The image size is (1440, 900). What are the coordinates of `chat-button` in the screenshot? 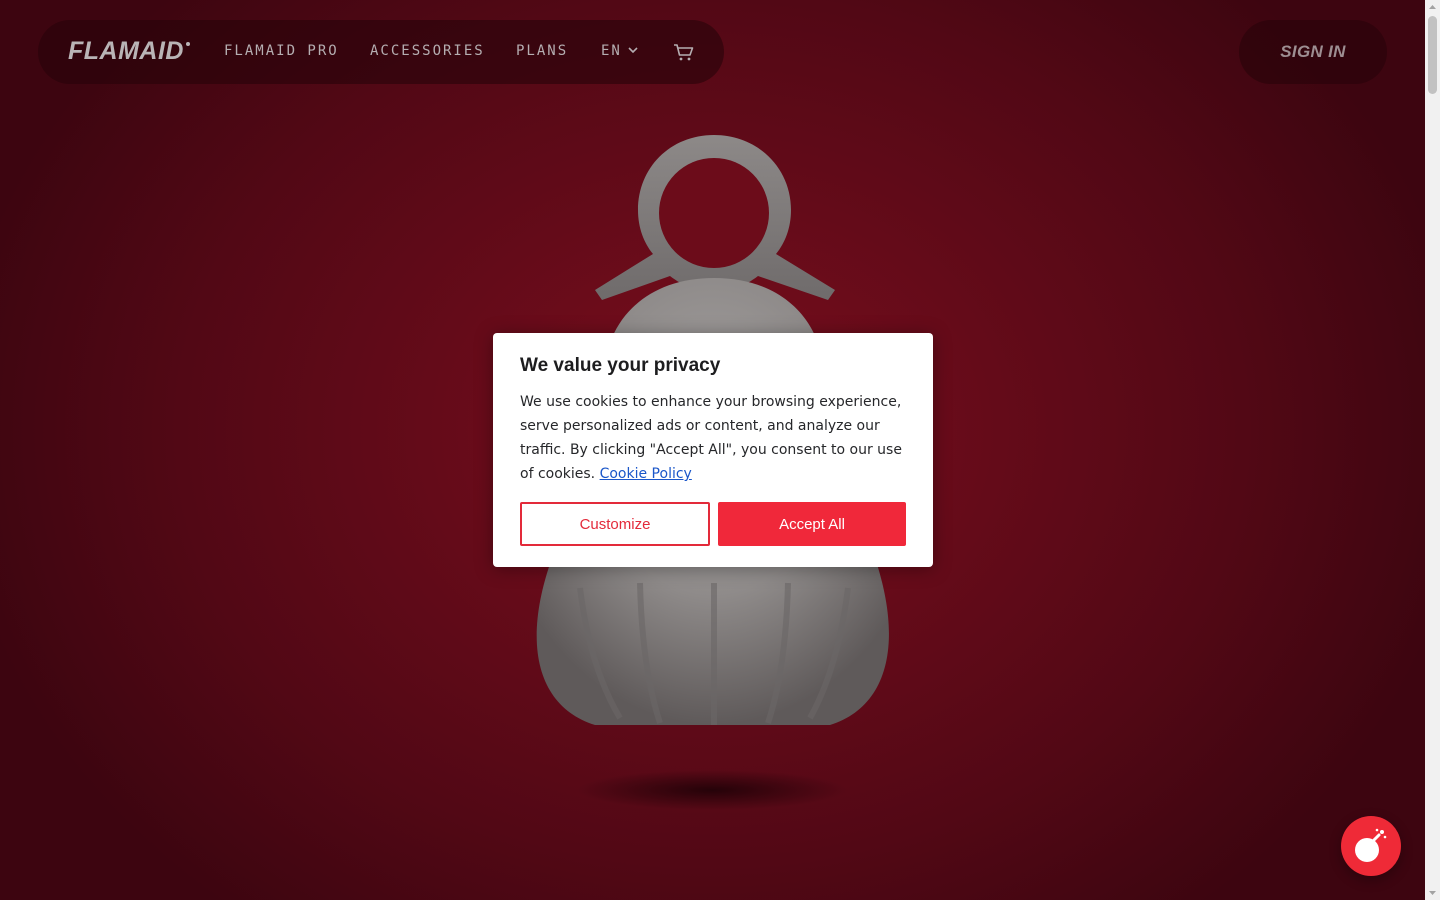 It's located at (1371, 846).